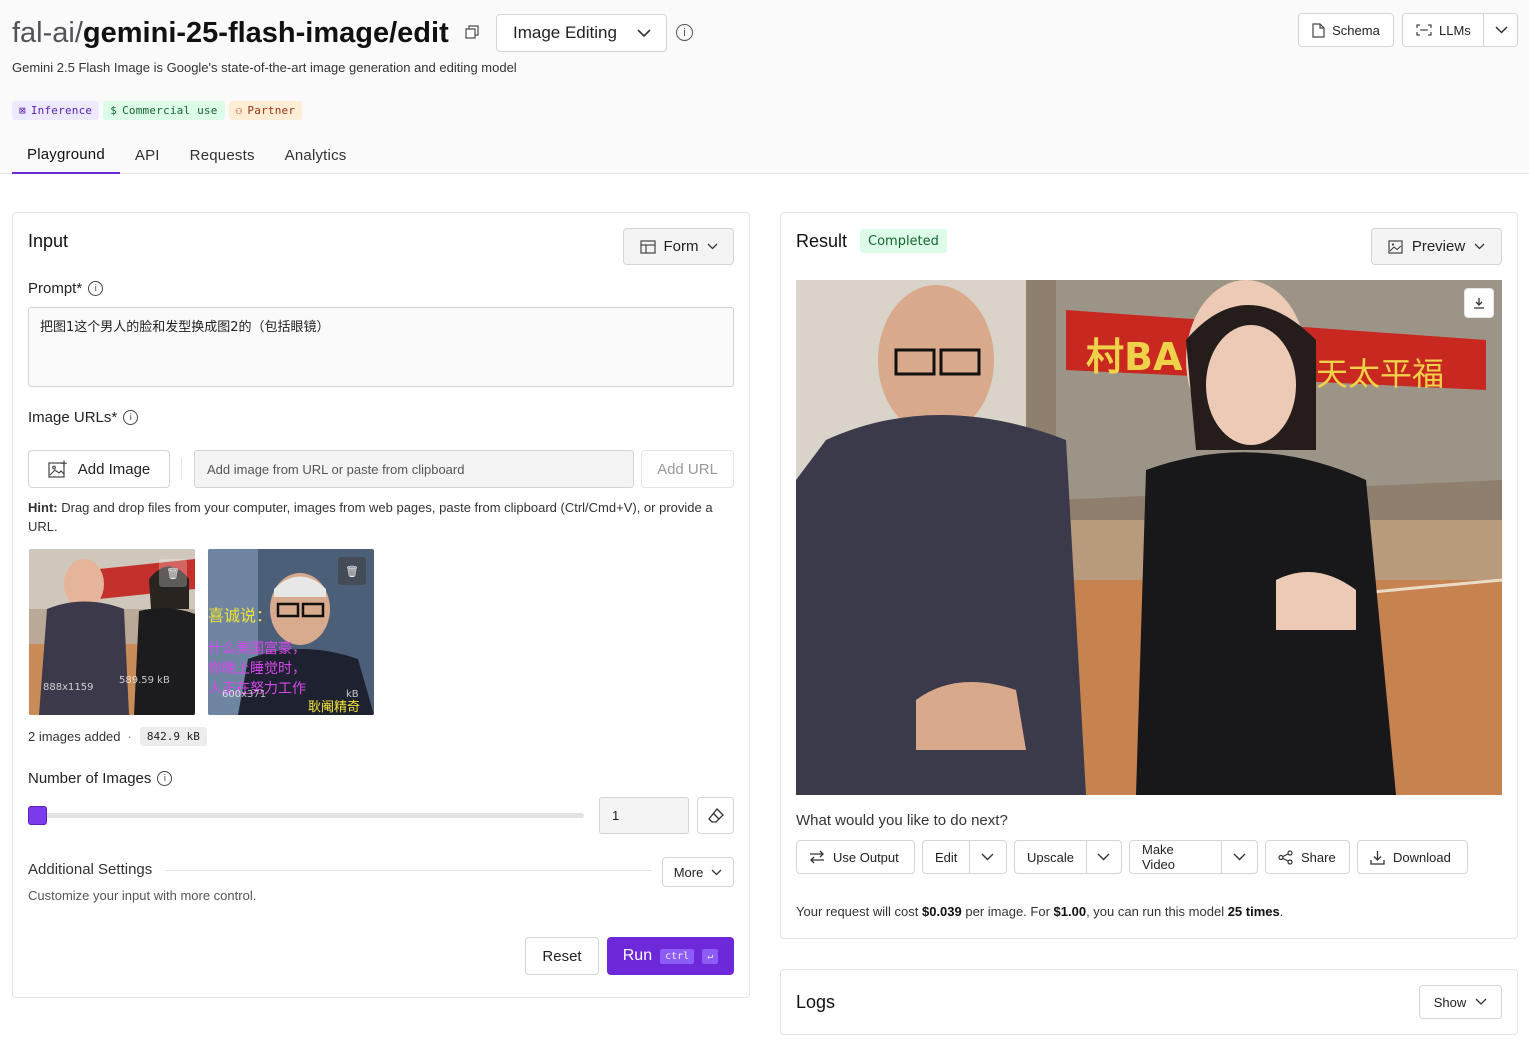 This screenshot has width=1529, height=1045. I want to click on category-select: Image Editing, so click(581, 33).